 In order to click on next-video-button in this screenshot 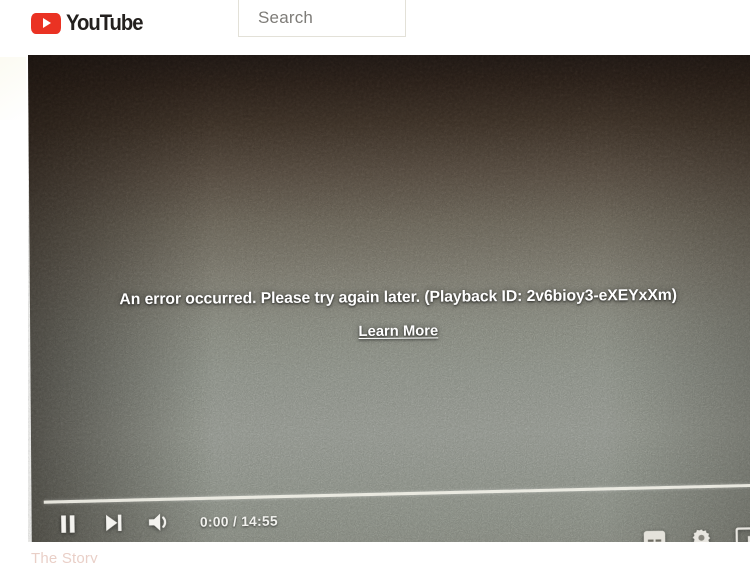, I will do `click(113, 522)`.